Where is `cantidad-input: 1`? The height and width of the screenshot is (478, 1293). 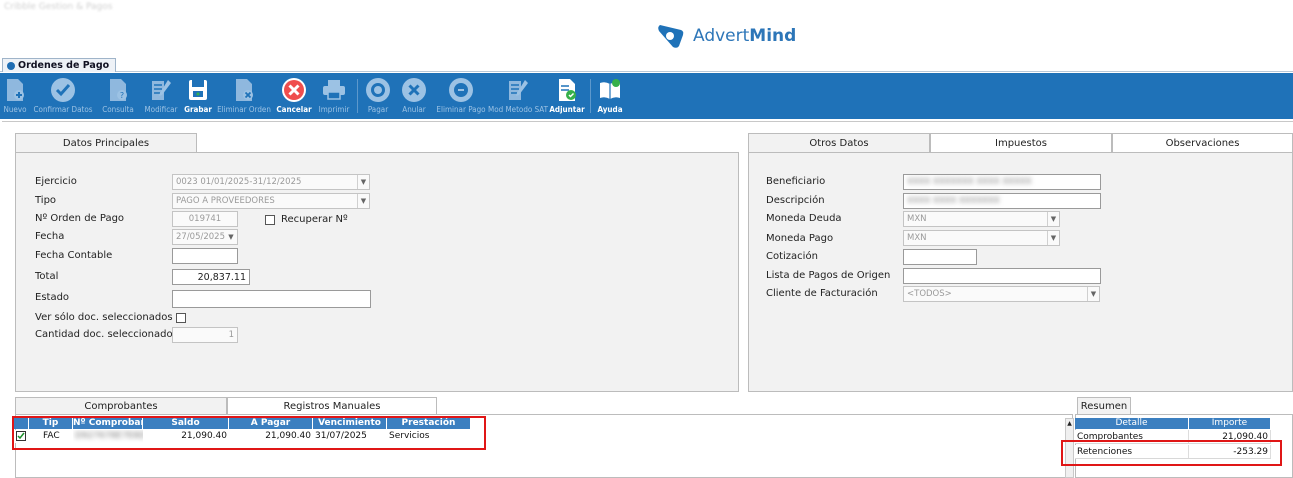 cantidad-input: 1 is located at coordinates (205, 335).